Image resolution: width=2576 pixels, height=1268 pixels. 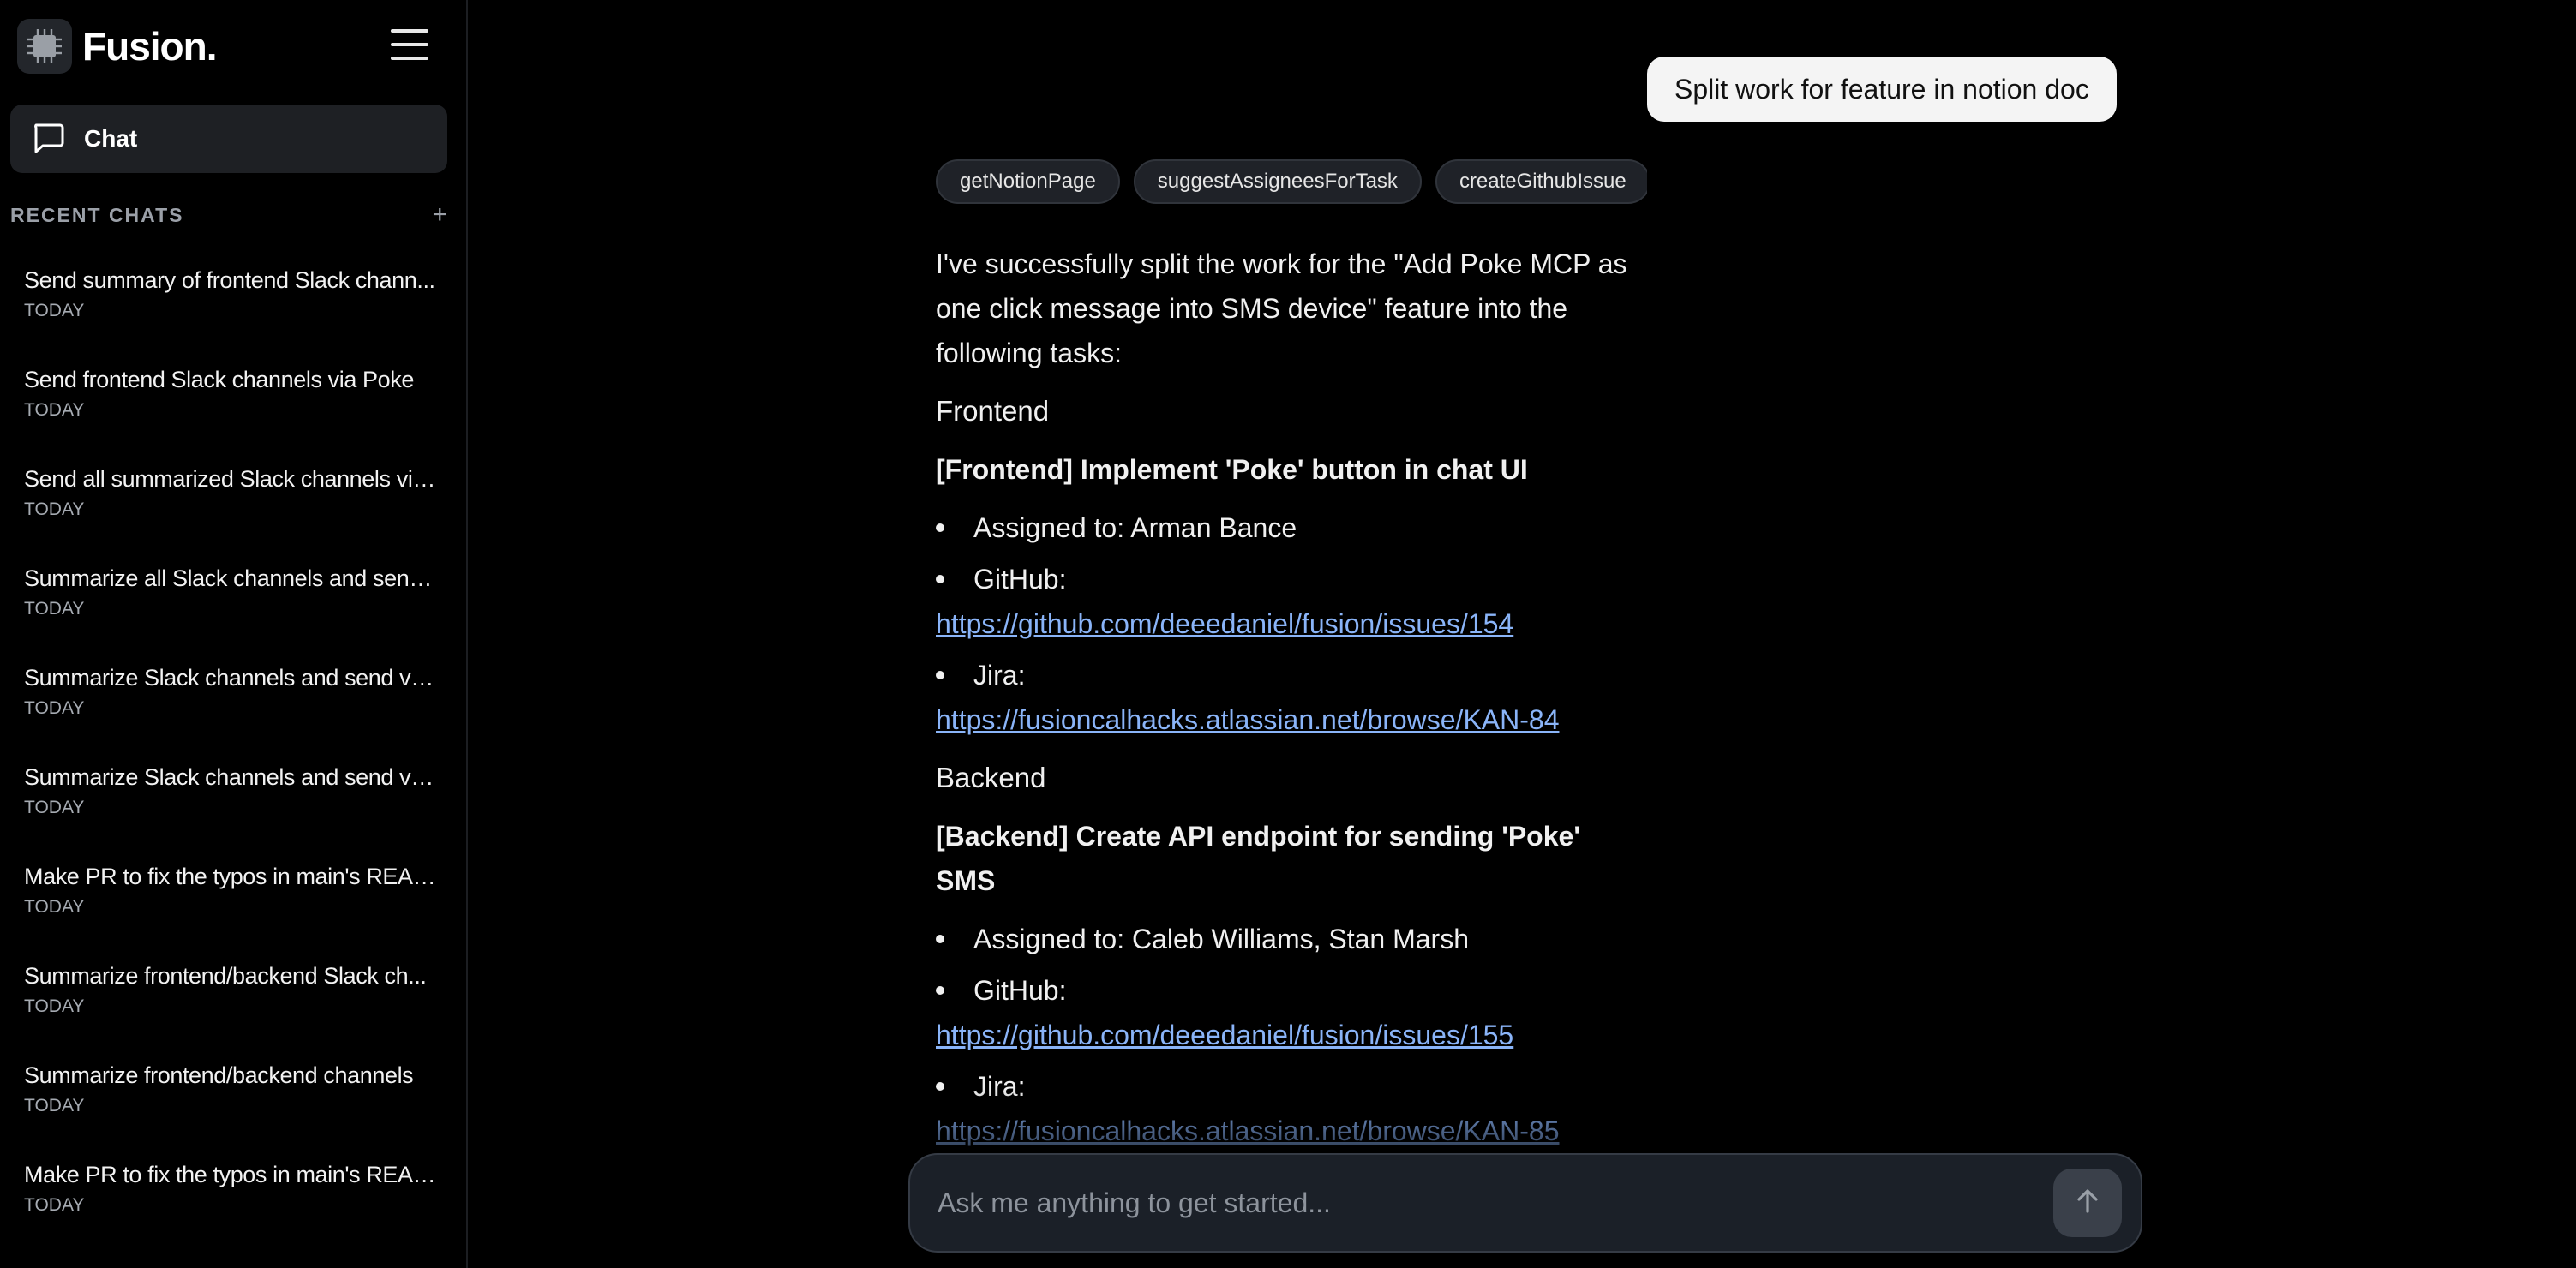 I want to click on recent-chats-header: RECENT CHATS +, so click(x=228, y=215).